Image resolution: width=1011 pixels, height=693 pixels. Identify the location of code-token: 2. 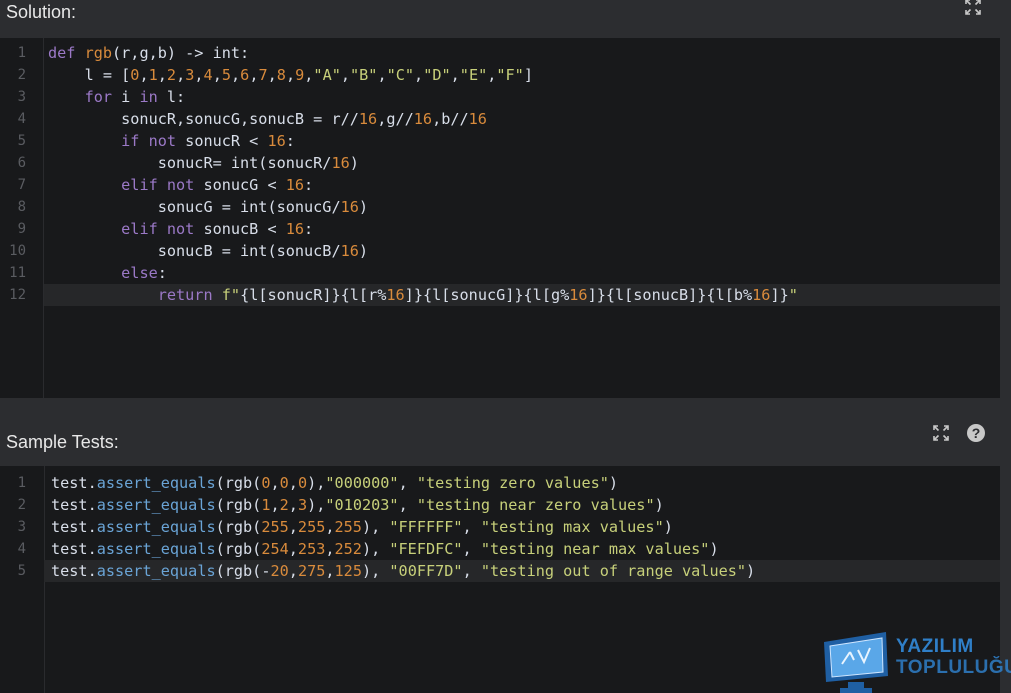
(171, 75).